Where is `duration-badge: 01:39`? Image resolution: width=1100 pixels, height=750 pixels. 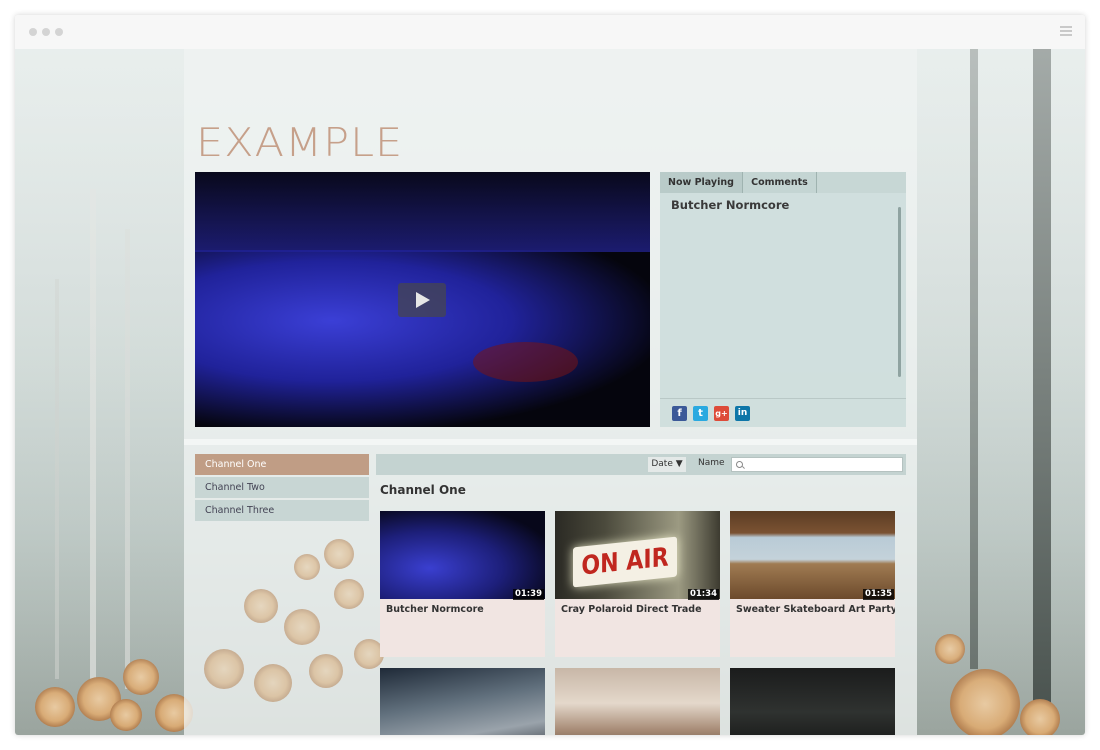
duration-badge: 01:39 is located at coordinates (528, 594).